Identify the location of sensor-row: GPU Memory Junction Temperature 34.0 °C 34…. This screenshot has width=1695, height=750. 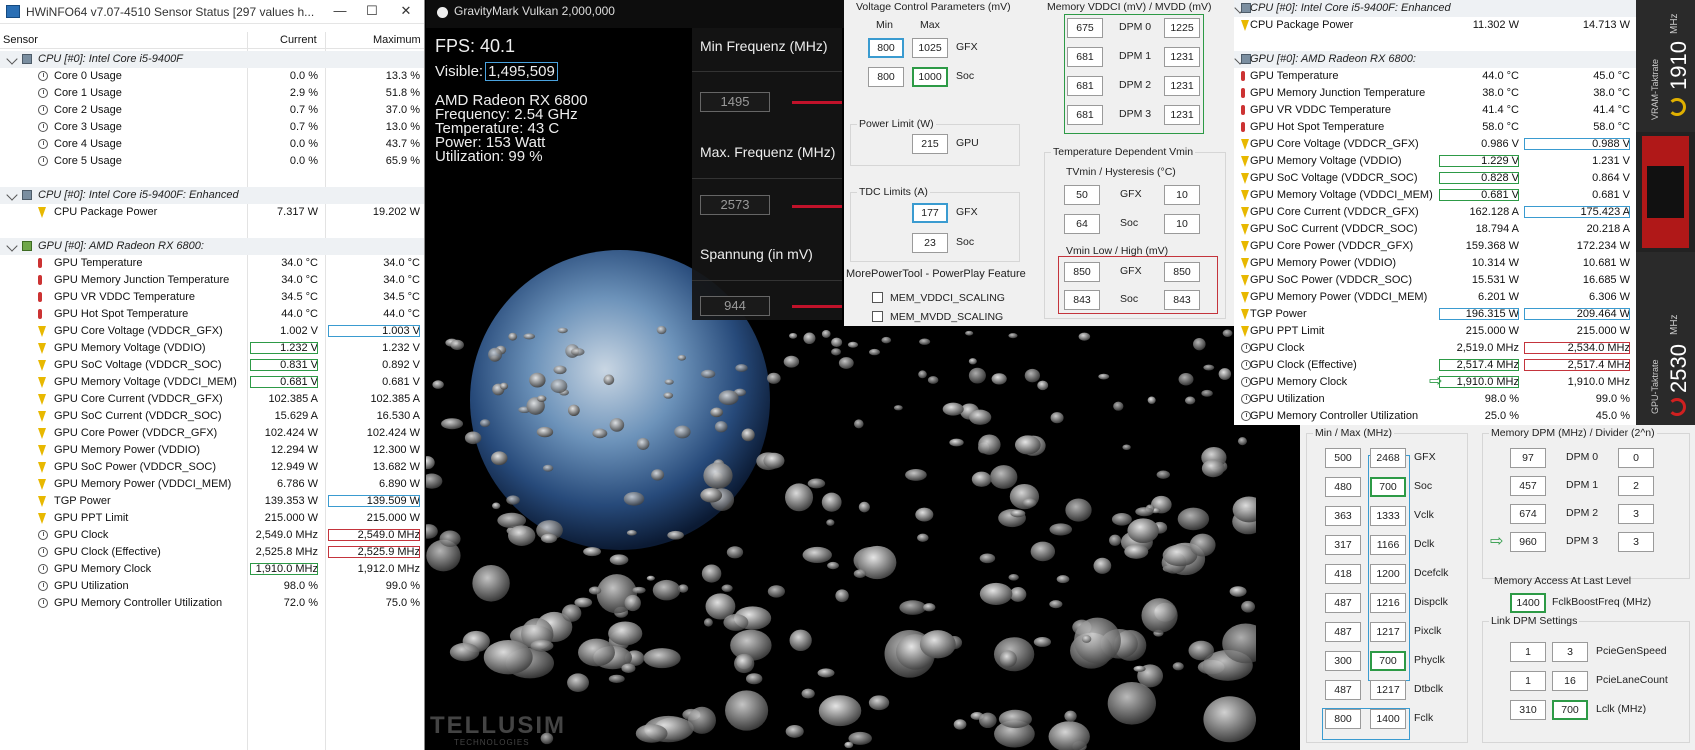
(212, 280).